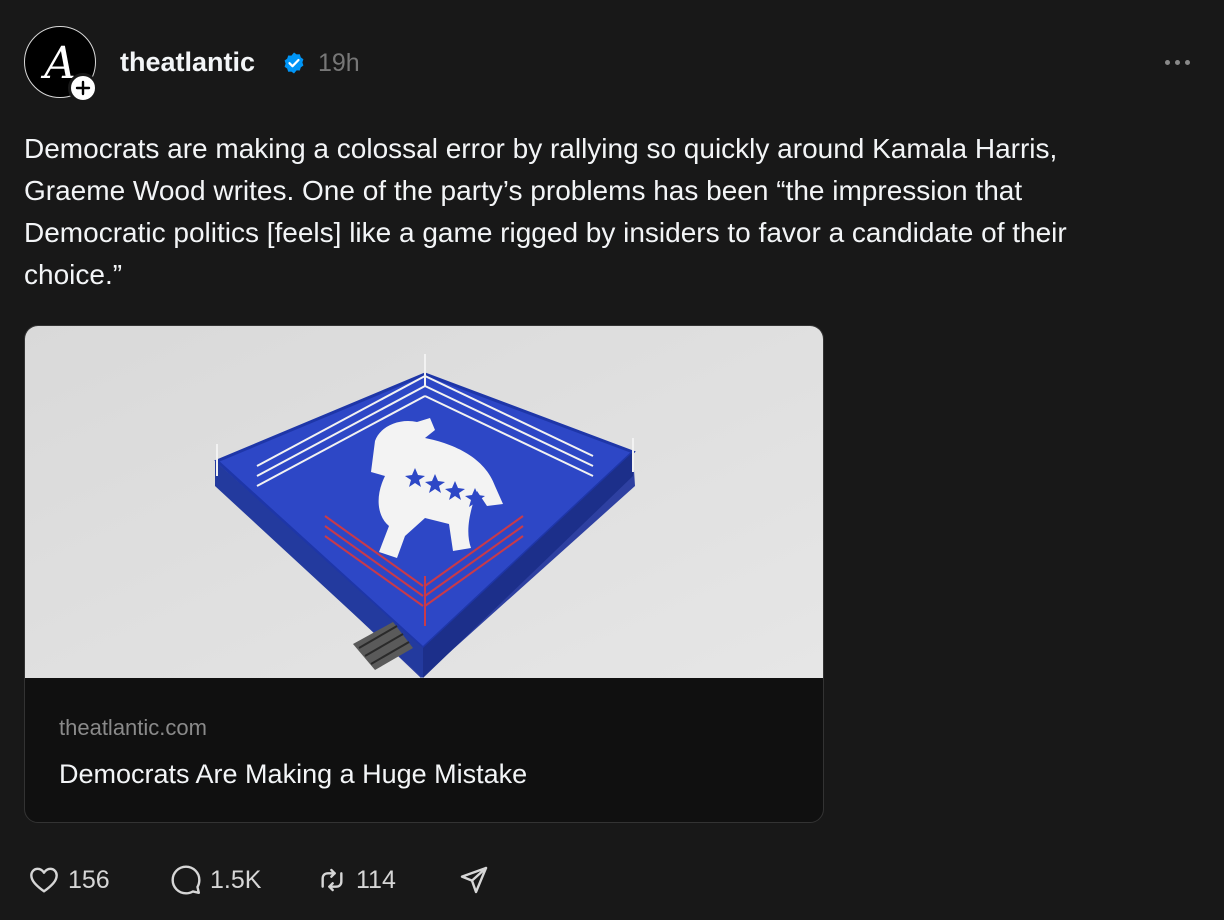 Image resolution: width=1224 pixels, height=920 pixels. I want to click on avatar: A, so click(61, 64).